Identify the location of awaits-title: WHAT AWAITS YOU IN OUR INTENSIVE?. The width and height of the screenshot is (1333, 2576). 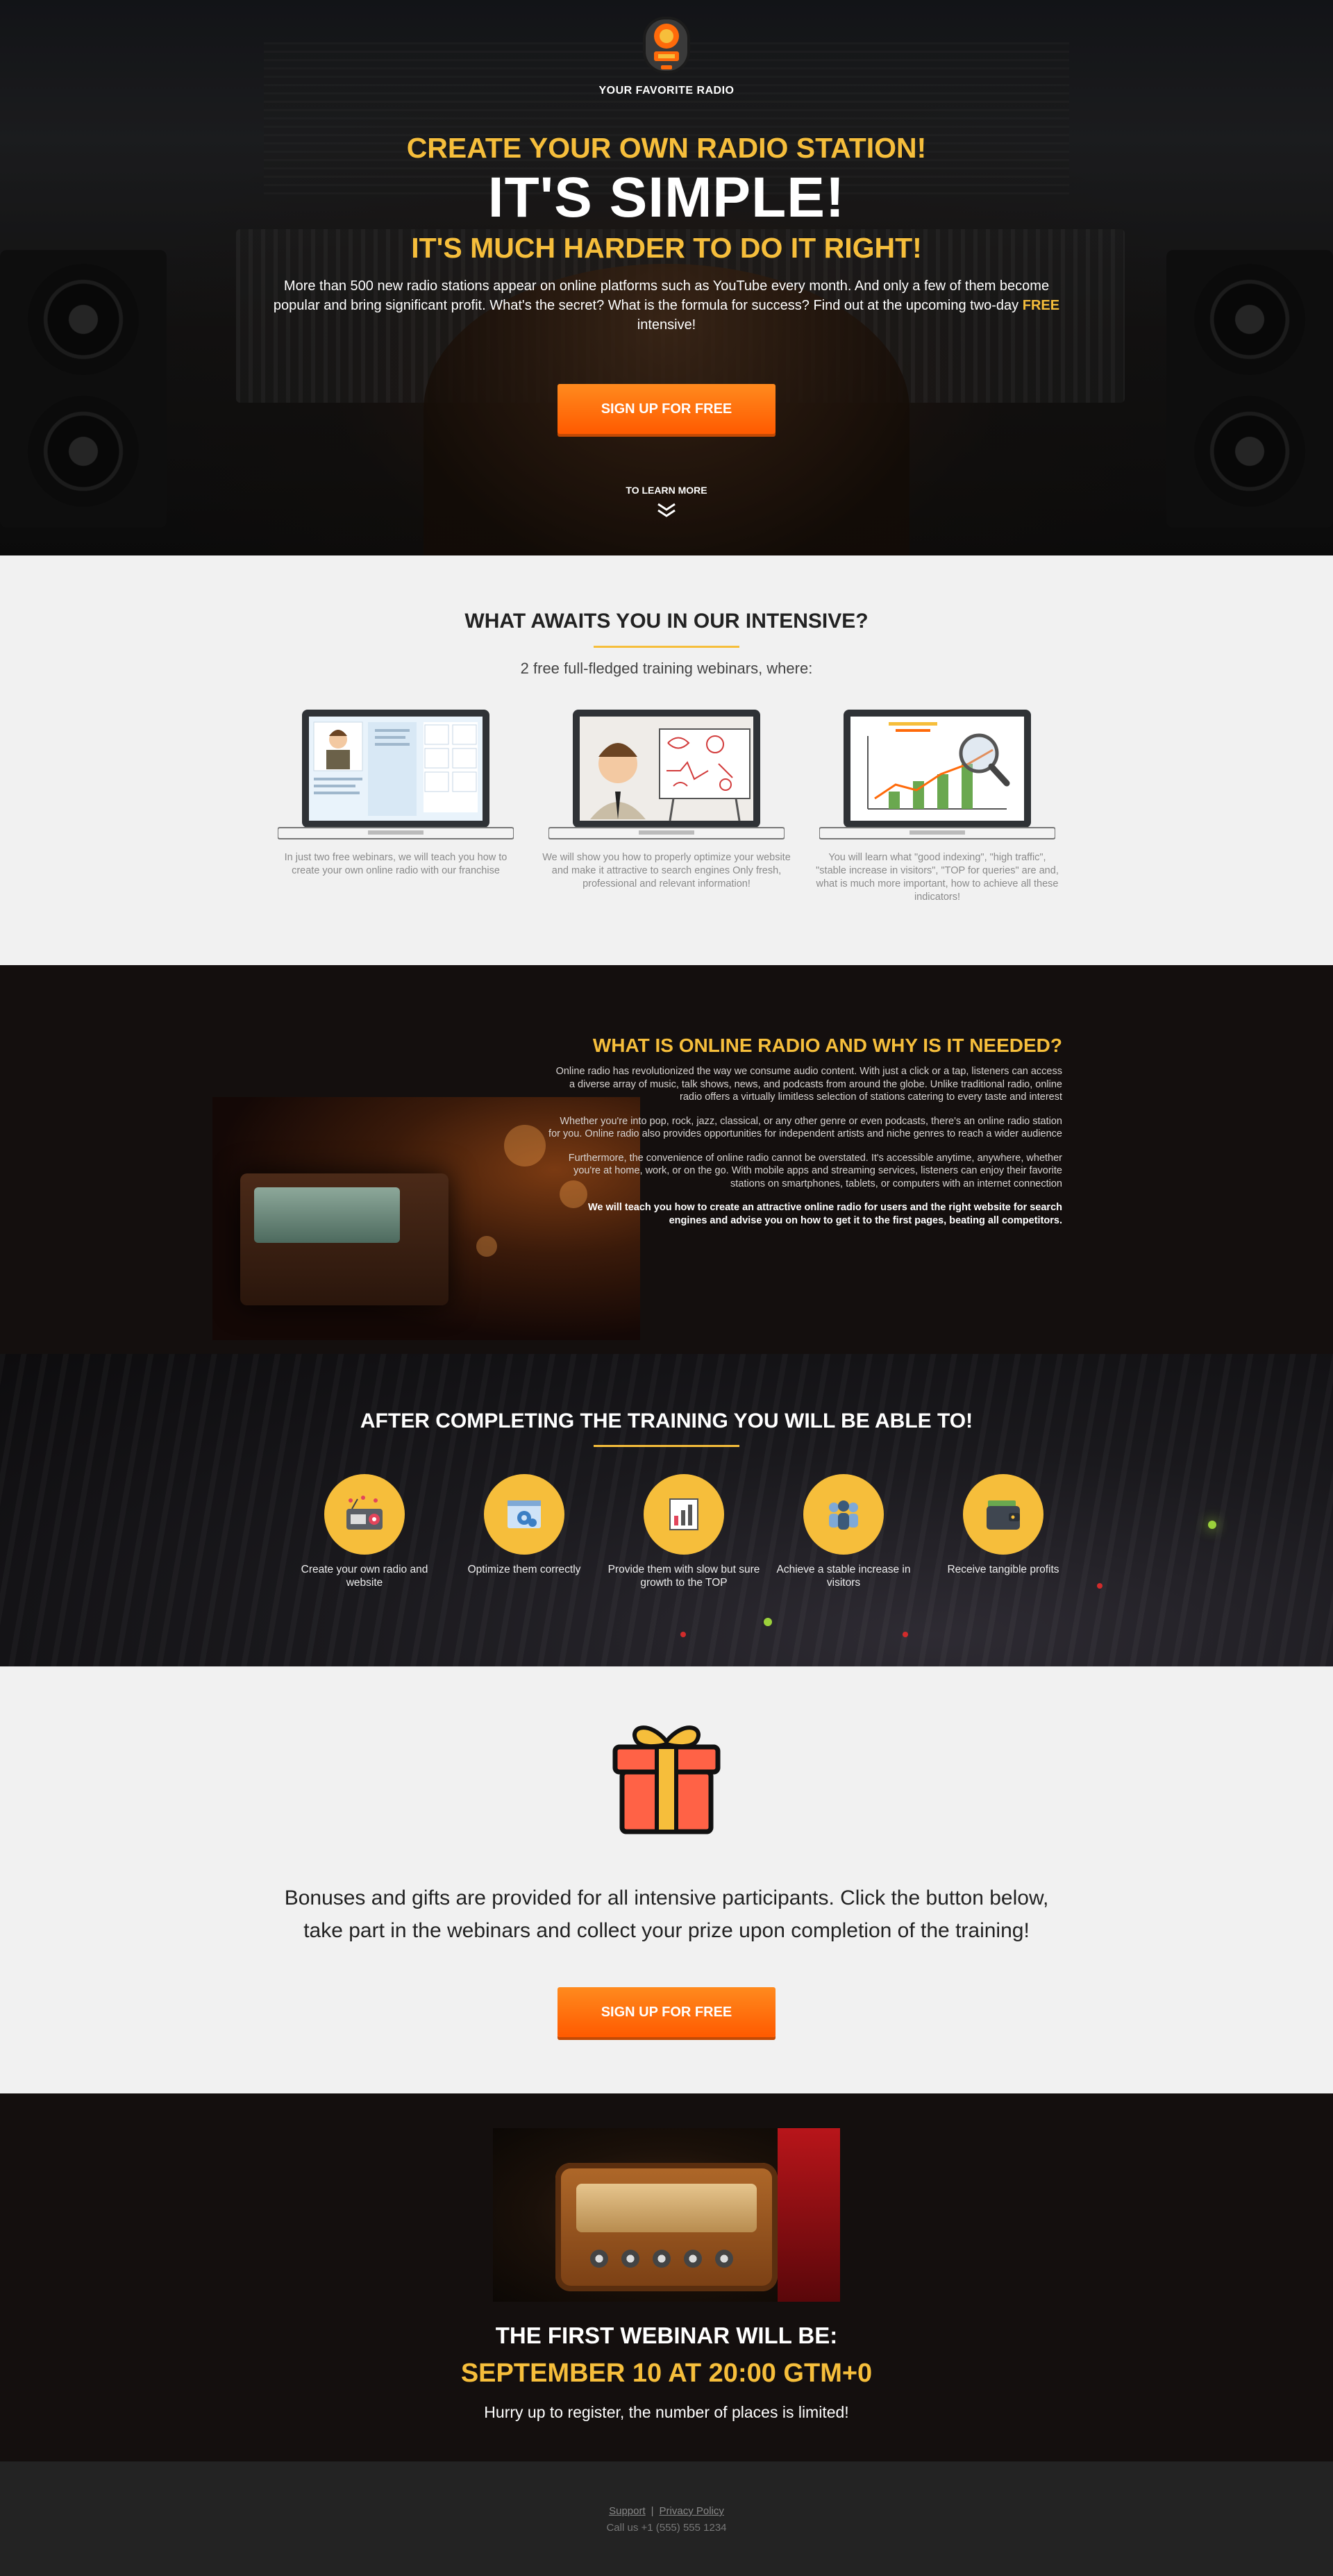
(666, 621).